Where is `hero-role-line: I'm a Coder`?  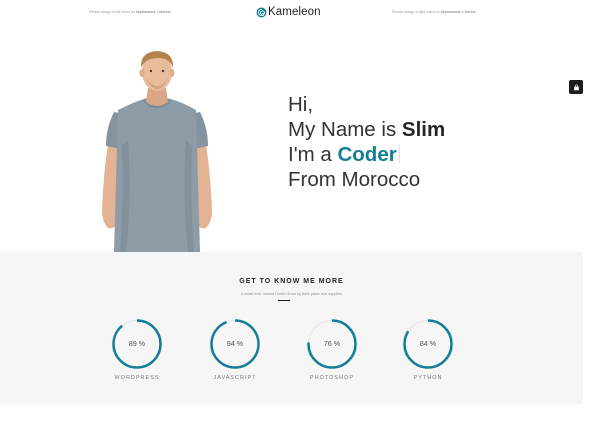 hero-role-line: I'm a Coder is located at coordinates (366, 154).